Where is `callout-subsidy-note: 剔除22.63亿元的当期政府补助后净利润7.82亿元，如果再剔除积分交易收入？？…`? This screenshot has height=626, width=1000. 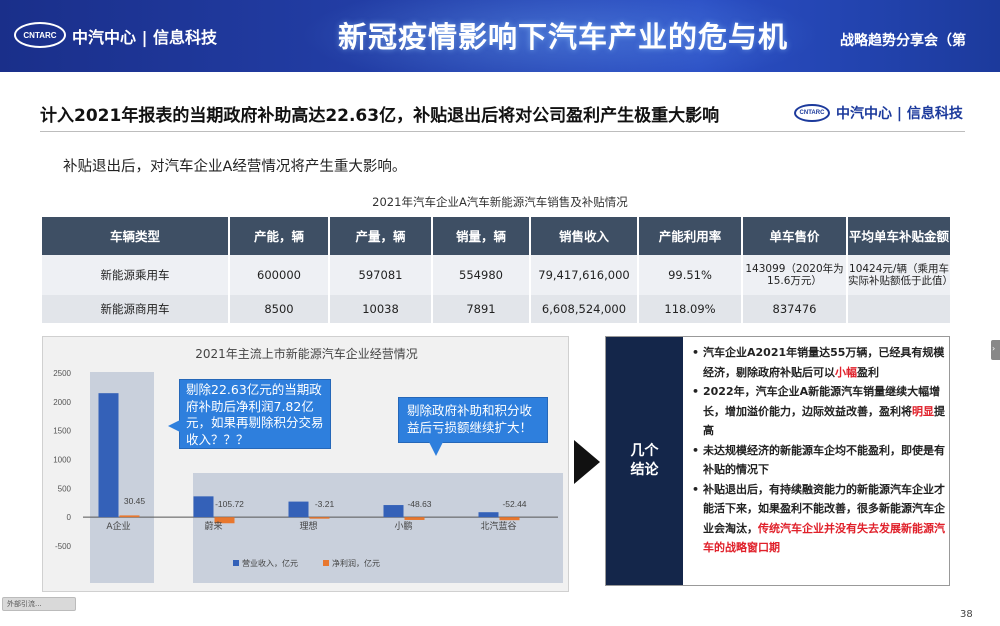 callout-subsidy-note: 剔除22.63亿元的当期政府补助后净利润7.82亿元，如果再剔除积分交易收入？？… is located at coordinates (249, 414).